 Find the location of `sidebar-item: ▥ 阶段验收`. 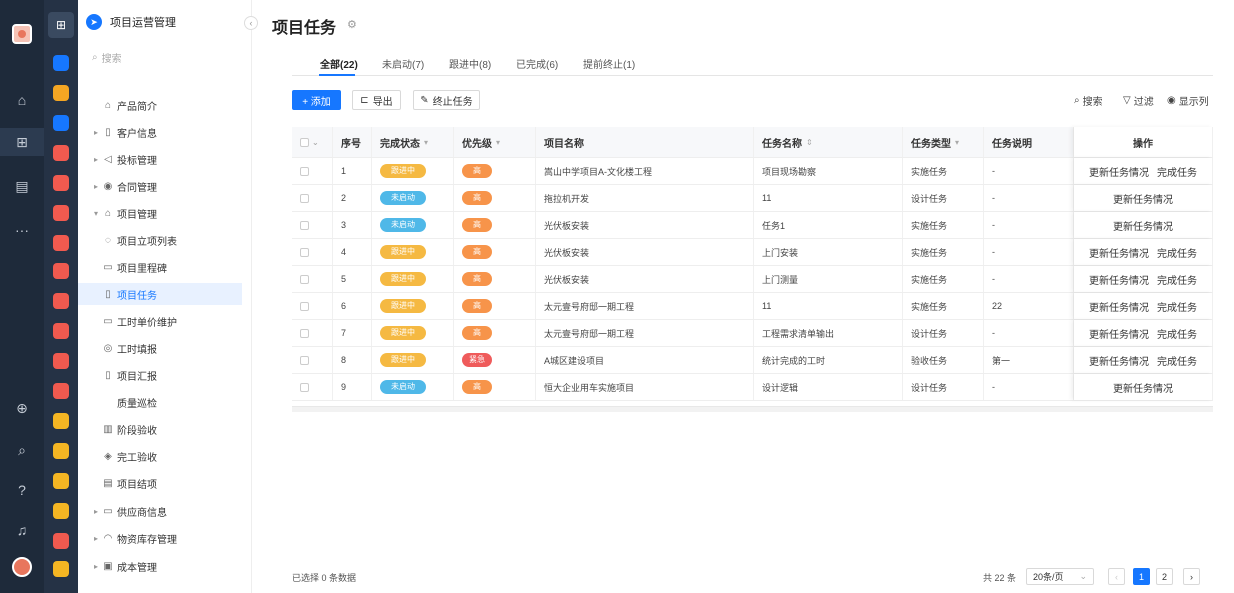

sidebar-item: ▥ 阶段验收 is located at coordinates (160, 429).